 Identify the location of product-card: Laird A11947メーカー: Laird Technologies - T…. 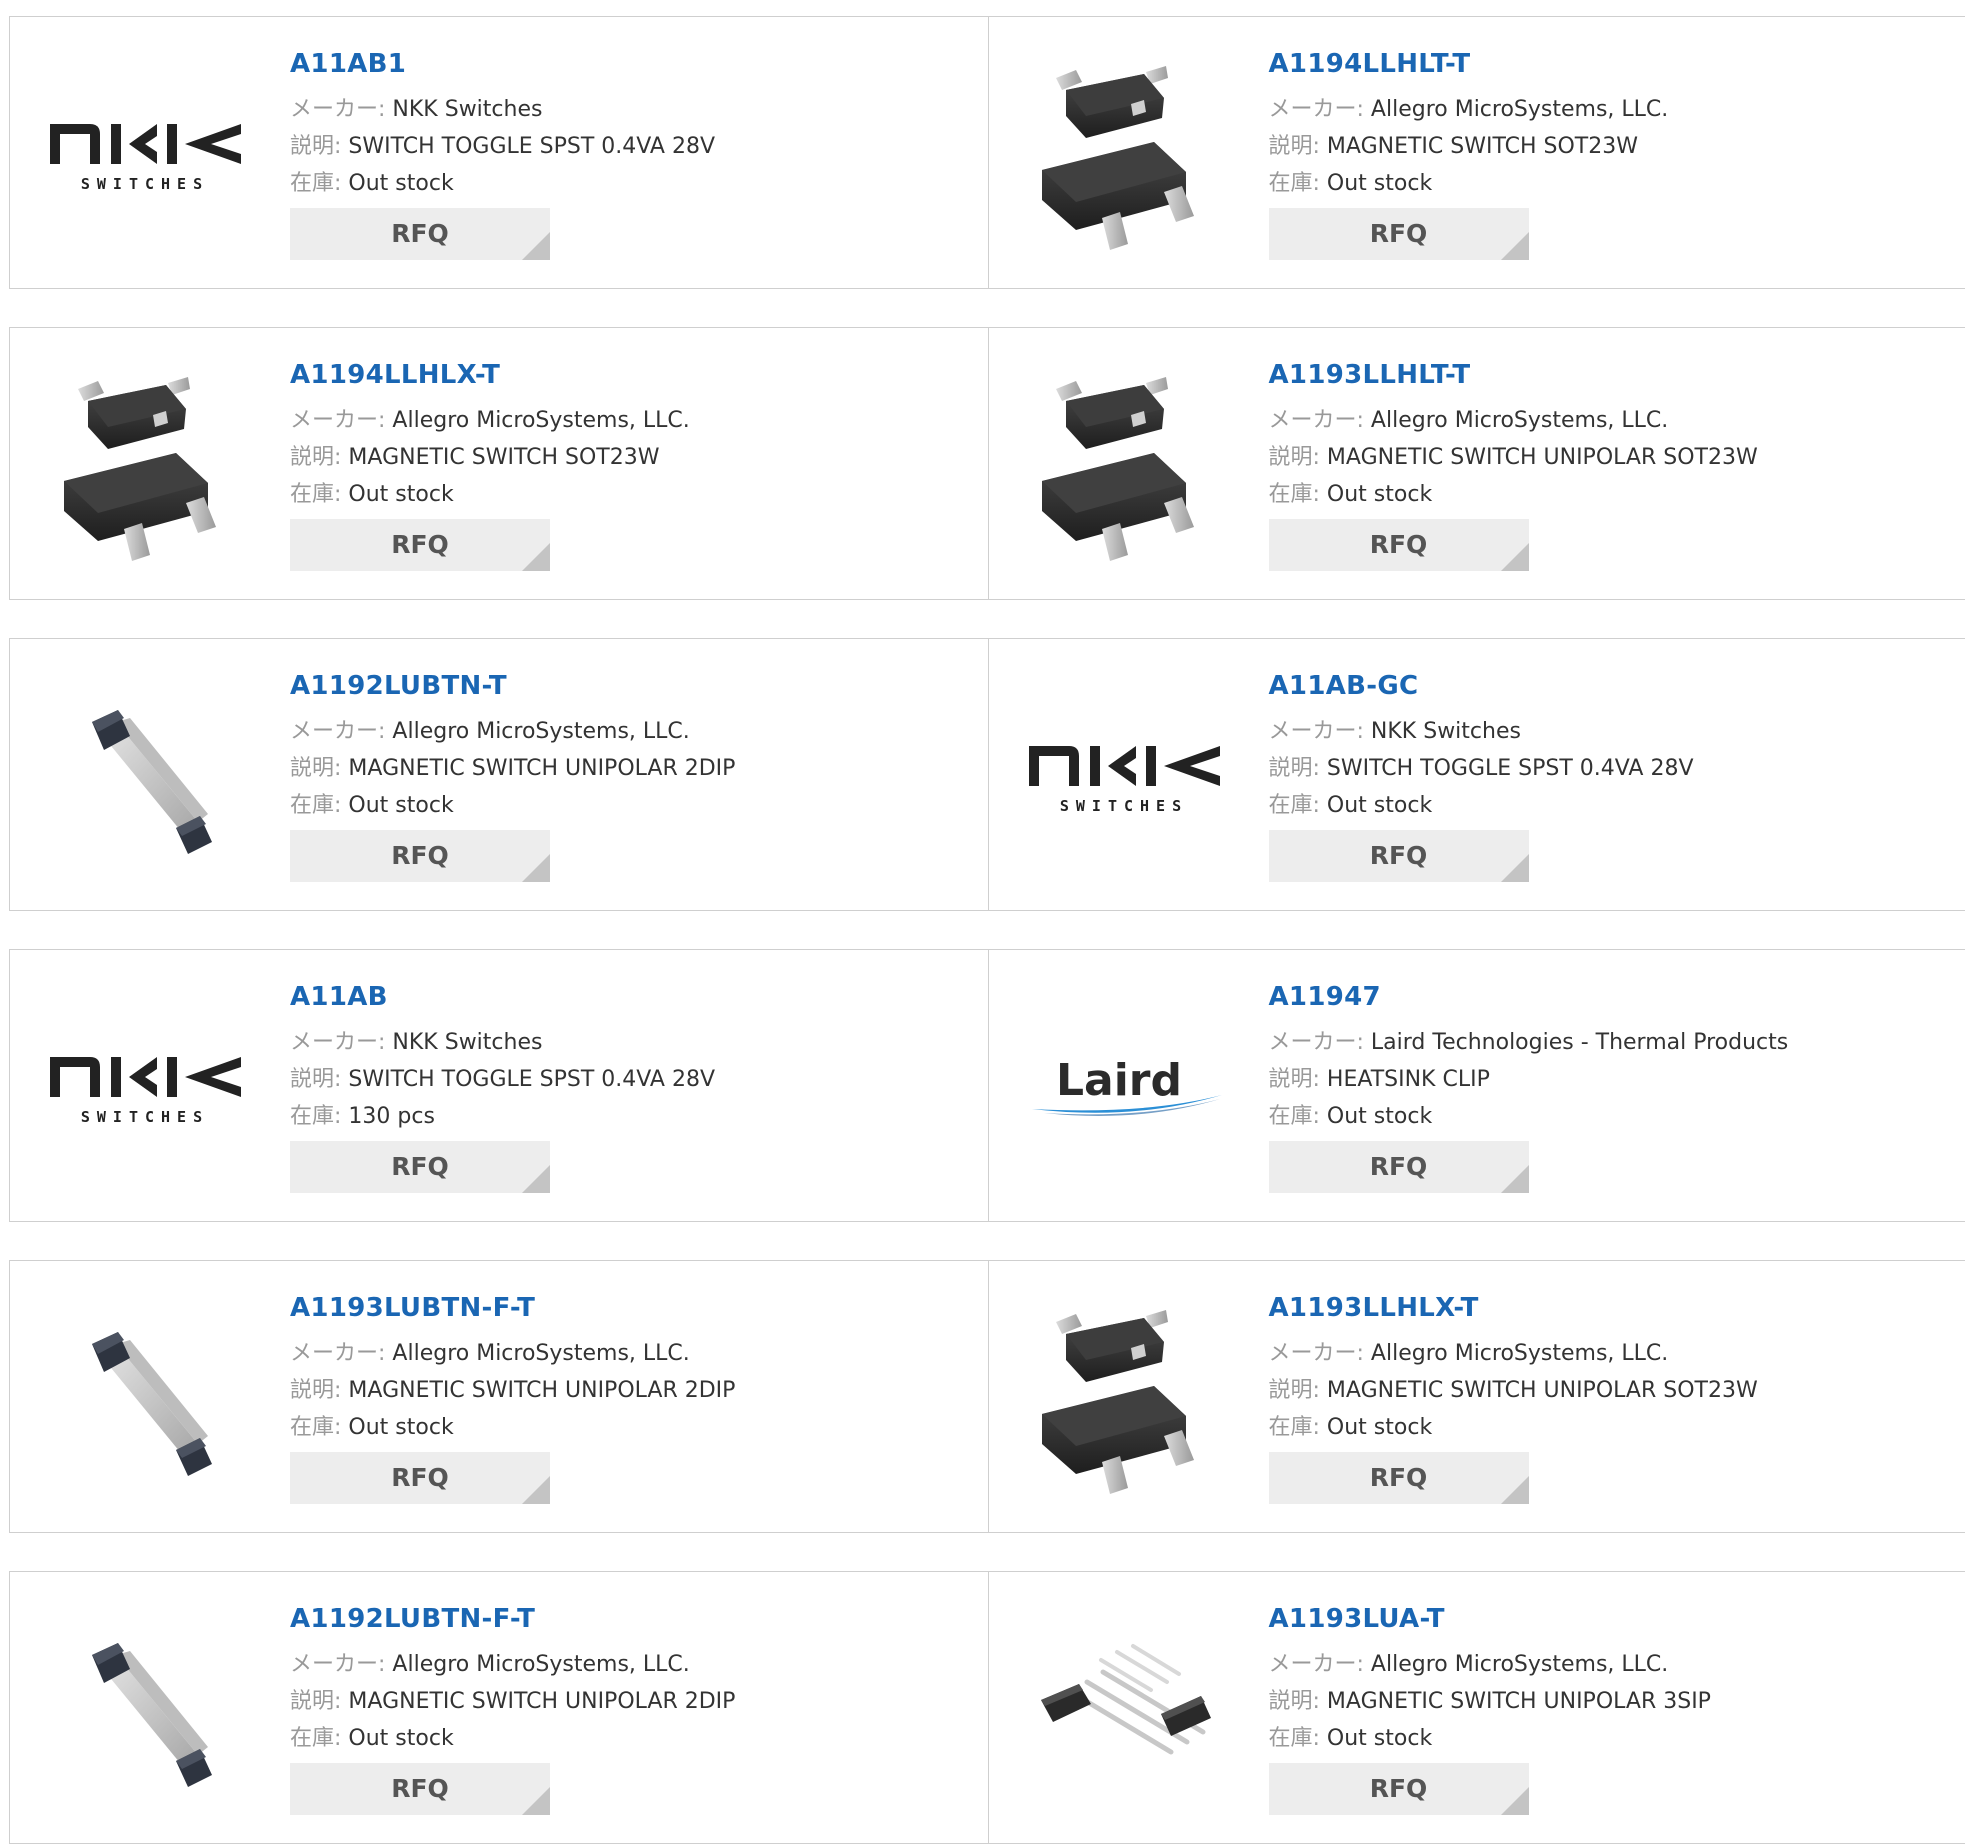
(1476, 1085).